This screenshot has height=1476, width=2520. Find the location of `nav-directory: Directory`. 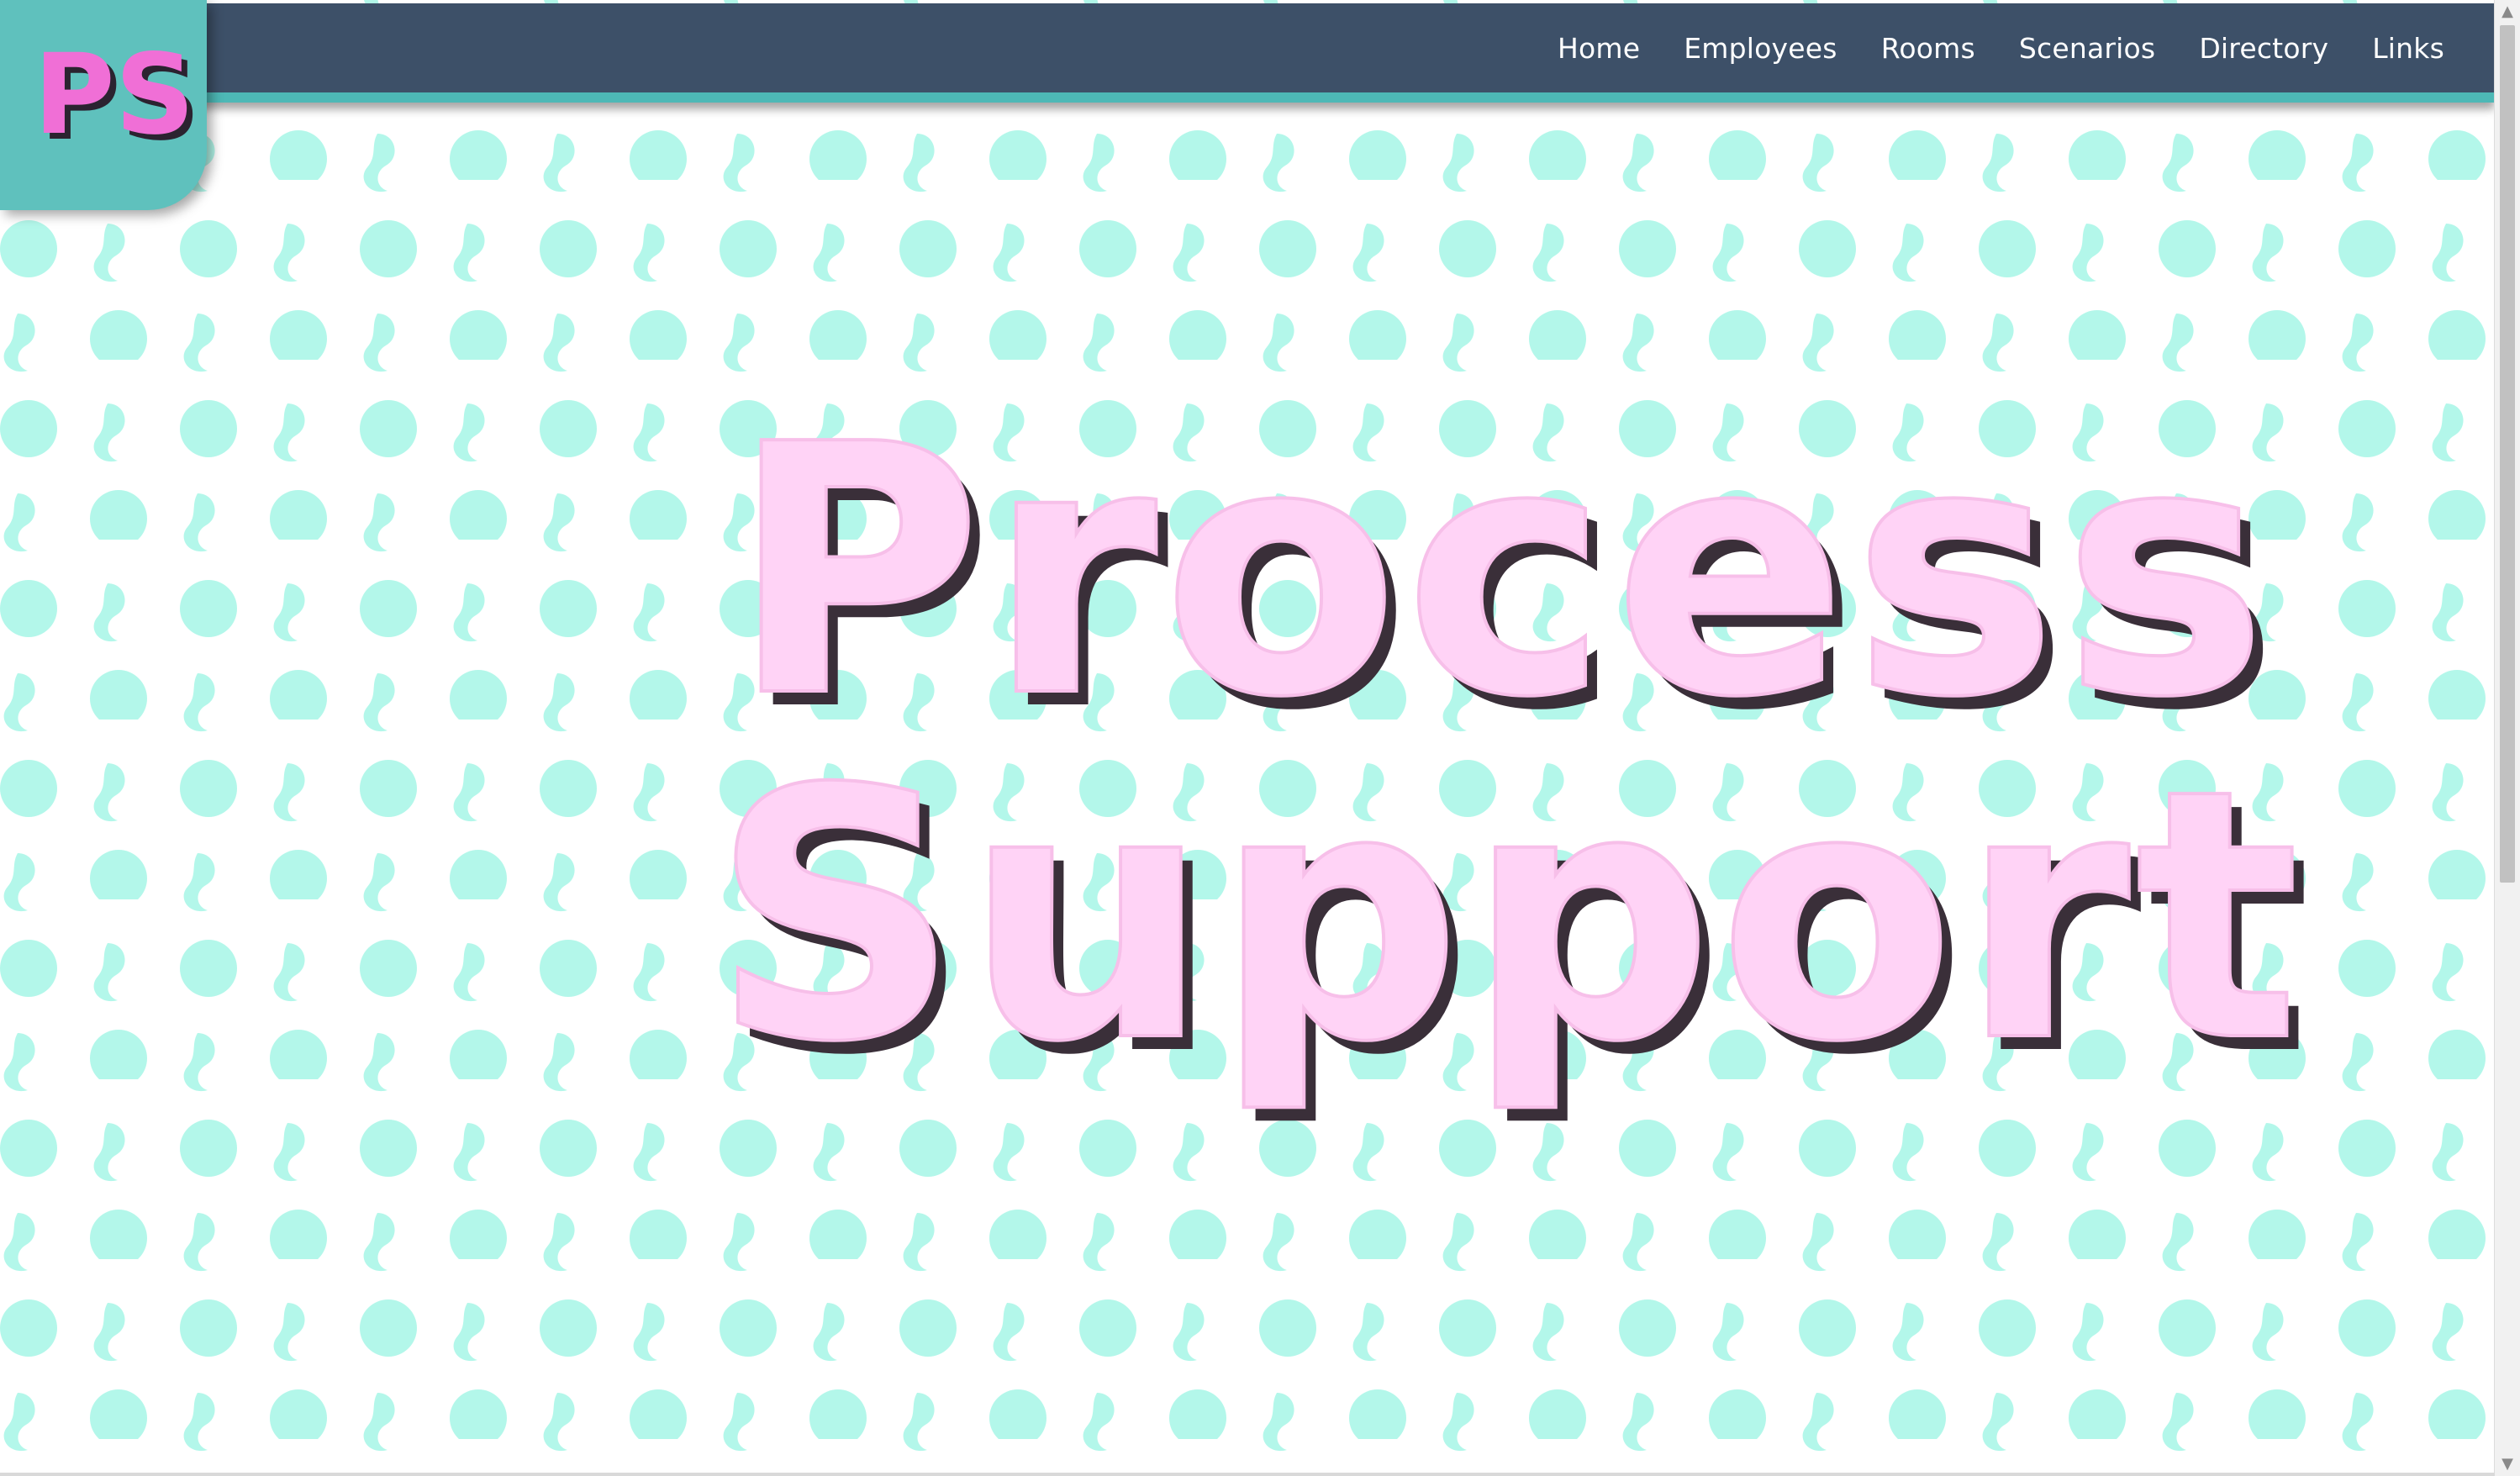

nav-directory: Directory is located at coordinates (2263, 48).